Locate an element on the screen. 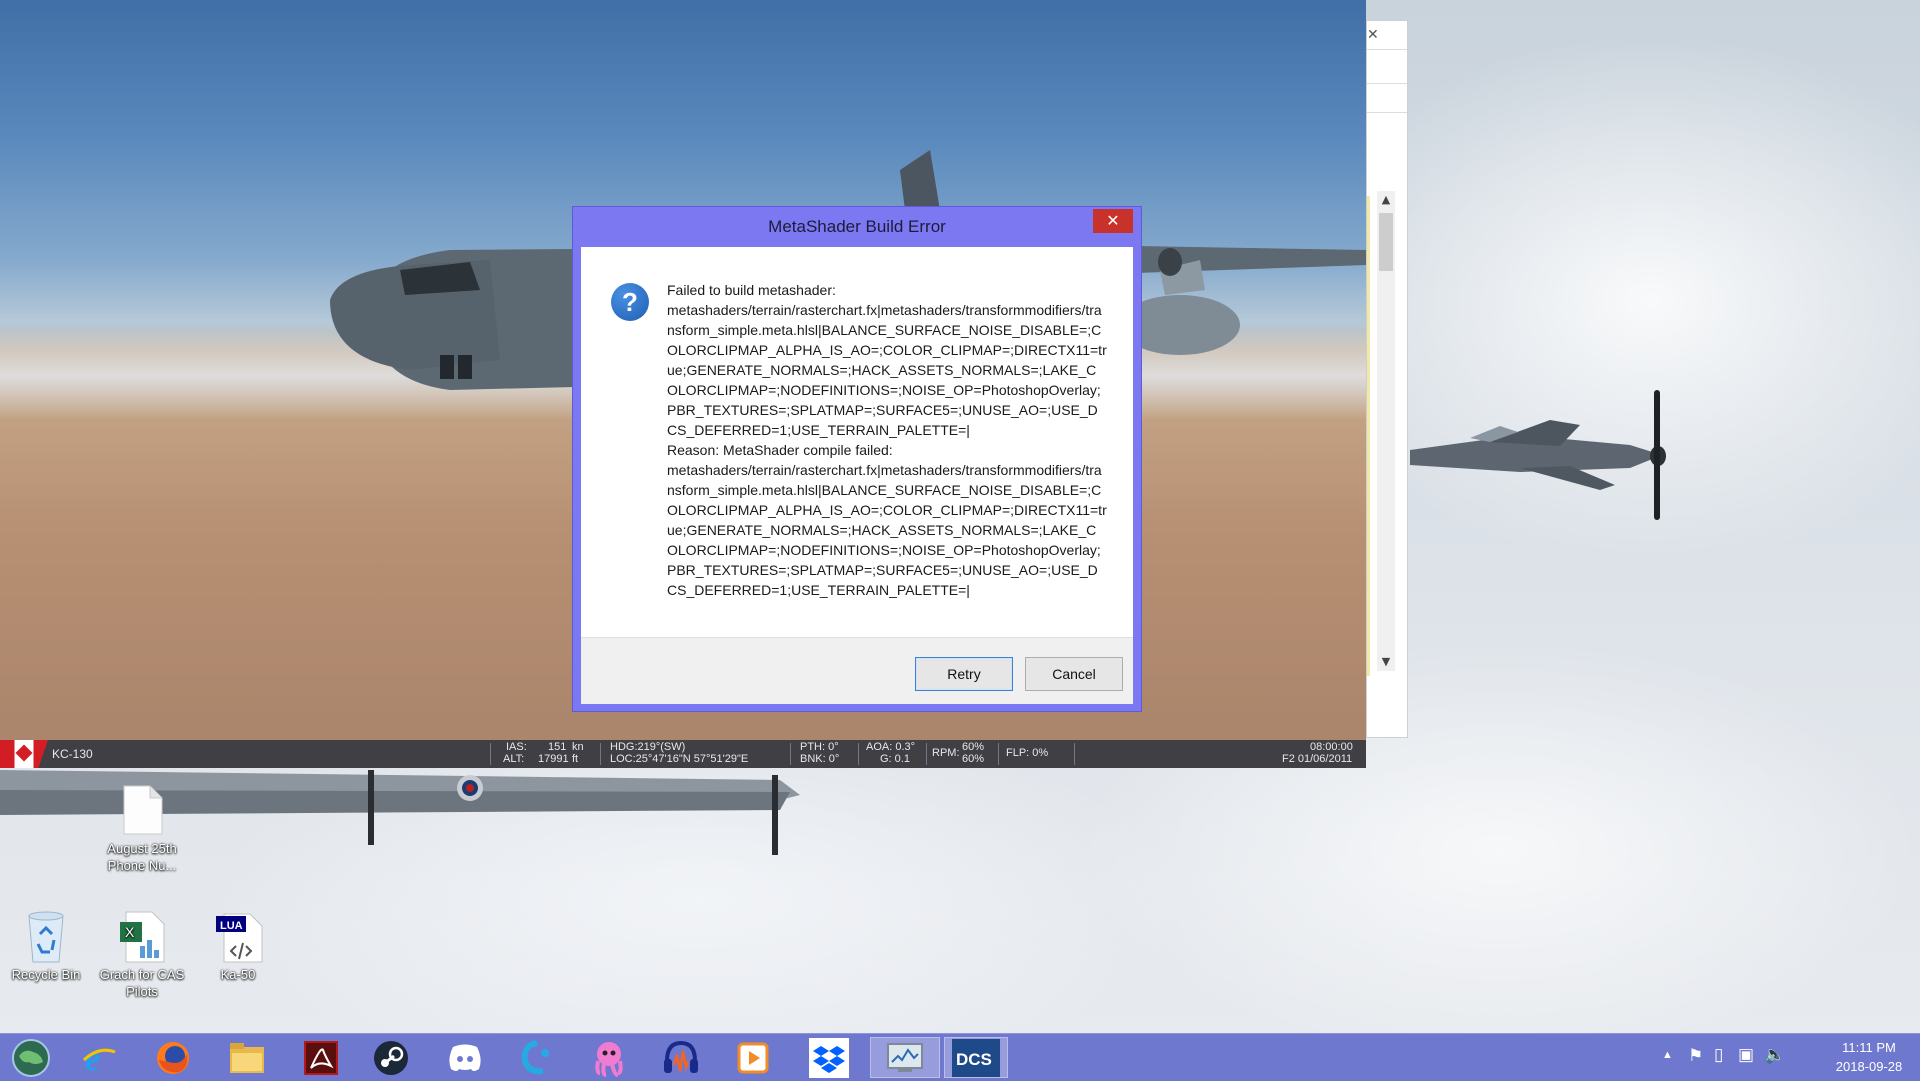 Image resolution: width=1920 pixels, height=1081 pixels. alt-value: 17991 is located at coordinates (553, 759).